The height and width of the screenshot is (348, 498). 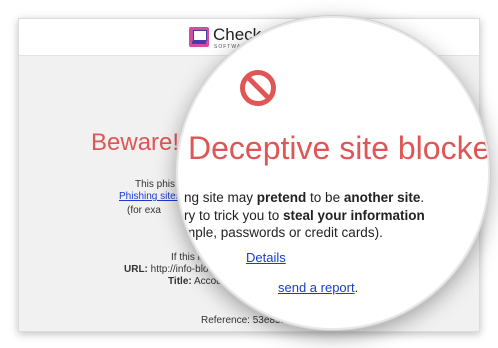 I want to click on title-label: Title:, so click(x=180, y=281).